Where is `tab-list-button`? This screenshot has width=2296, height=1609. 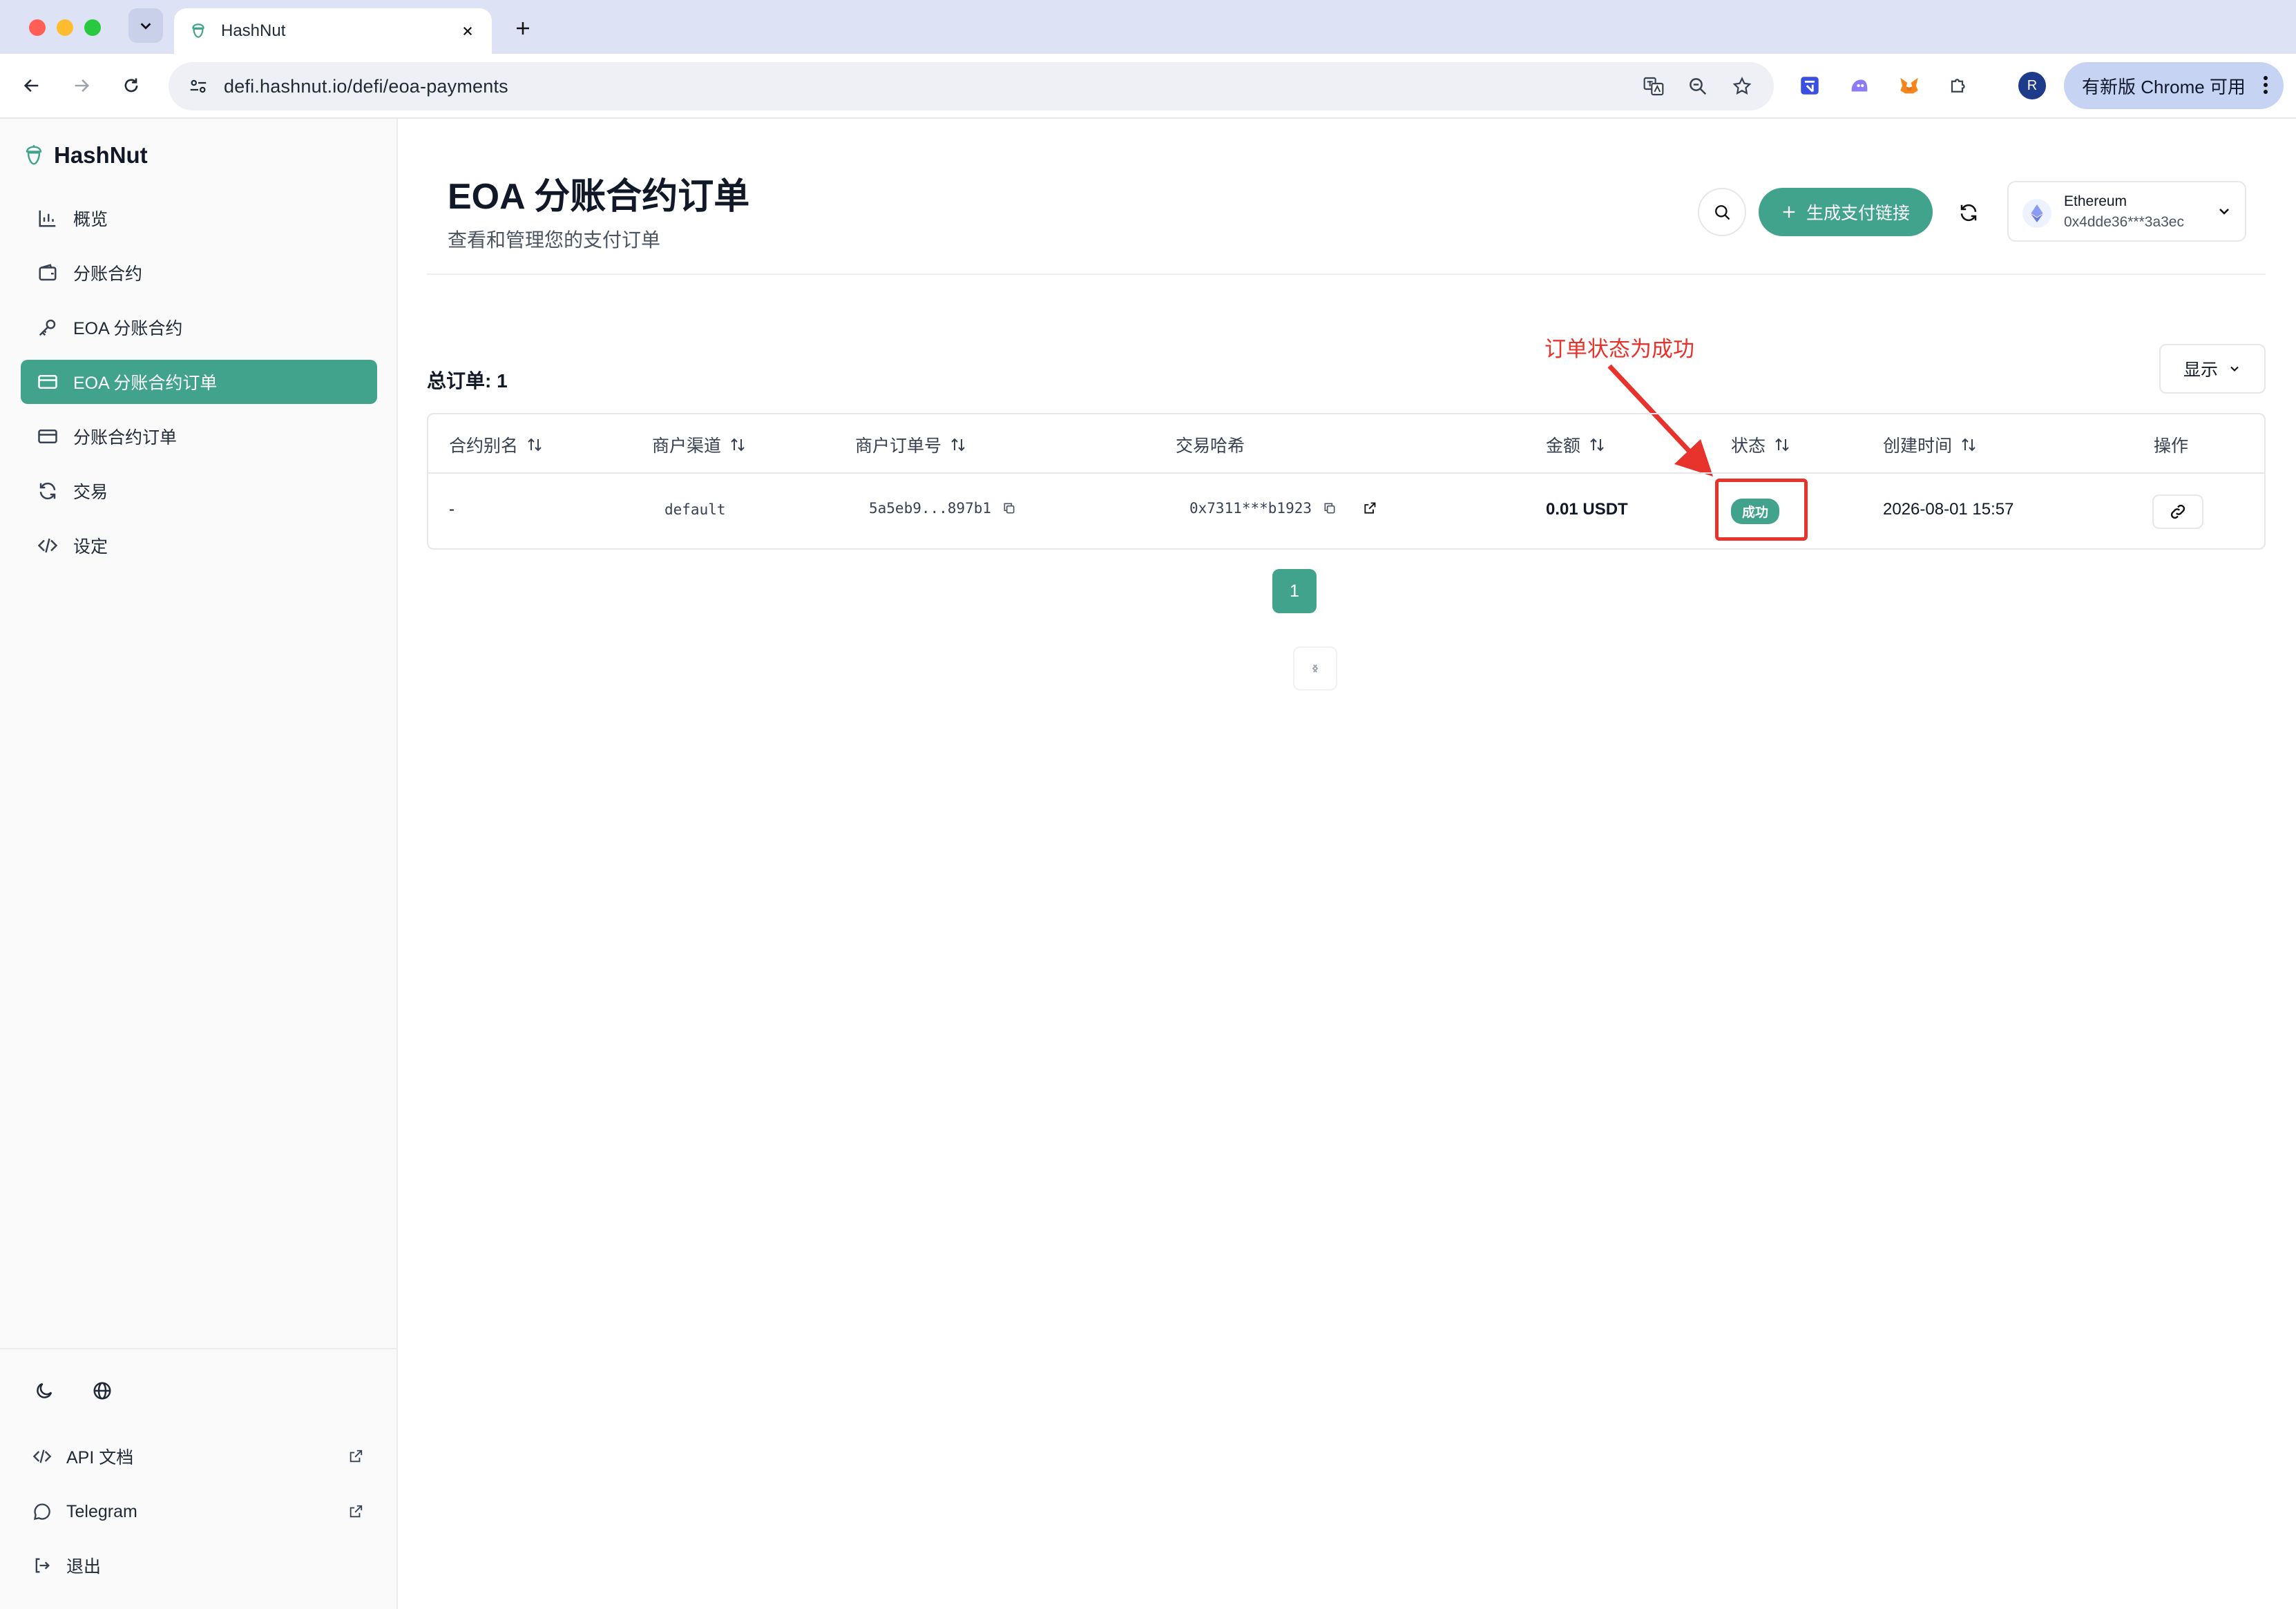 tab-list-button is located at coordinates (145, 25).